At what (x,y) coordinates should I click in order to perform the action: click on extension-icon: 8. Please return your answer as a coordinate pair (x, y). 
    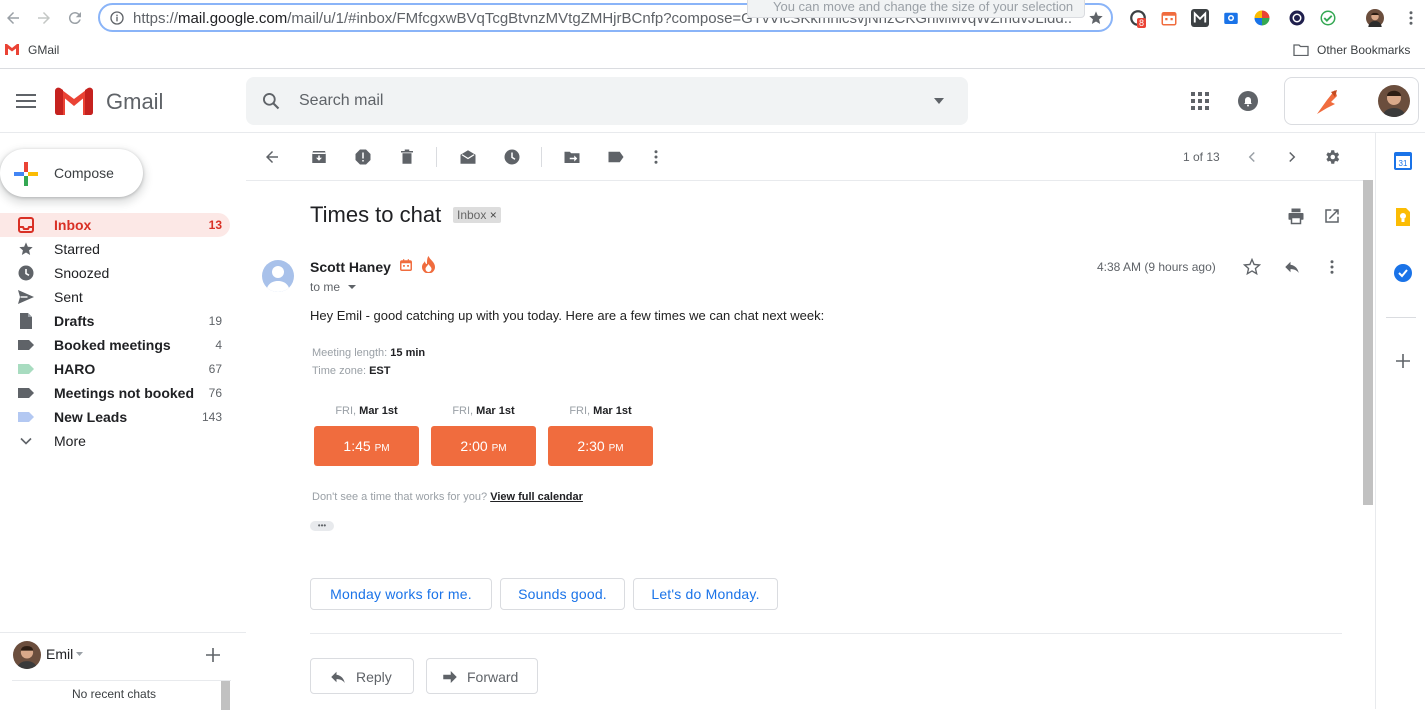
    Looking at the image, I should click on (1138, 18).